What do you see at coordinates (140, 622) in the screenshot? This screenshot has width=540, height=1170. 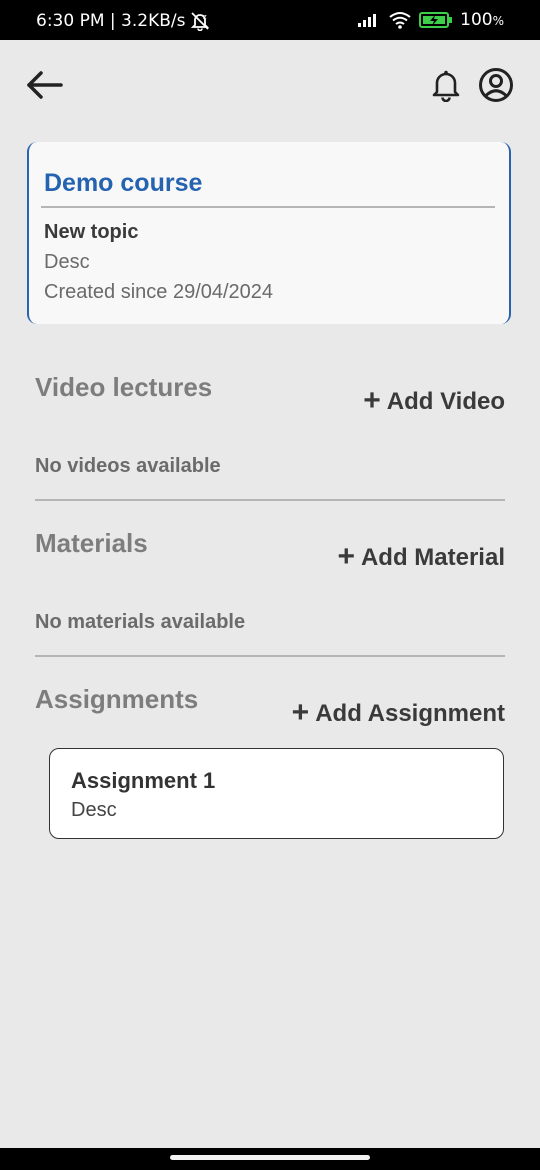 I see `no-materials-text: No materials available` at bounding box center [140, 622].